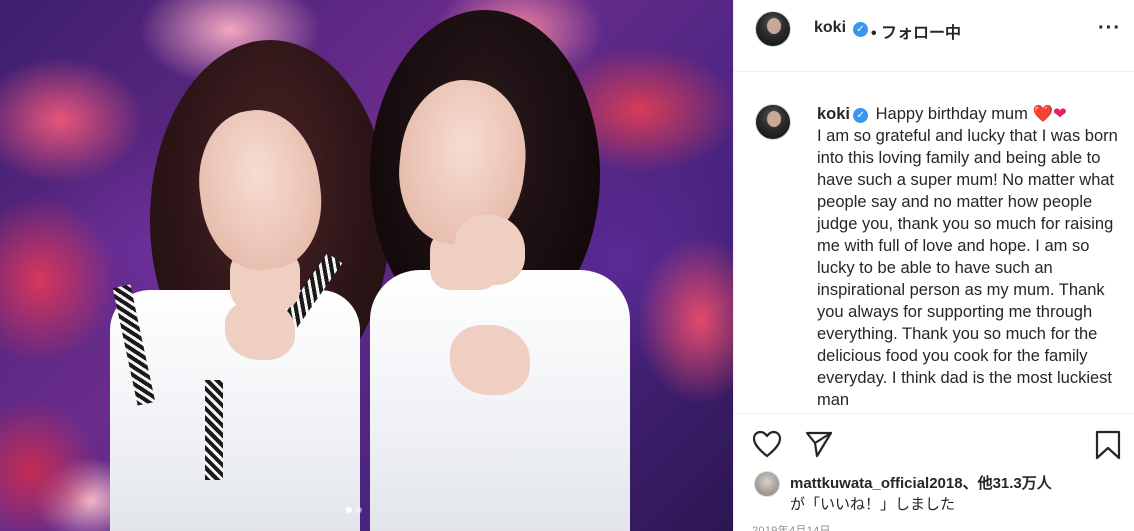 This screenshot has height=531, width=1134. Describe the element at coordinates (354, 510) in the screenshot. I see `carousel-indicator` at that location.